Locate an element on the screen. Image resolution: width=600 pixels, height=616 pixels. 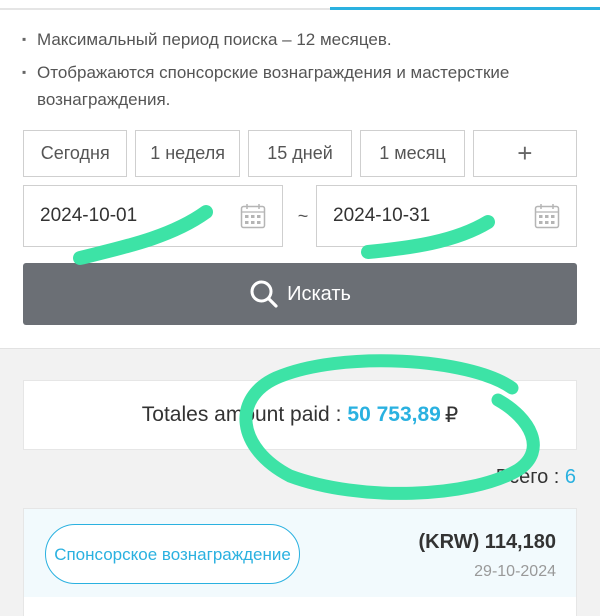
period-today-button: Сегодня is located at coordinates (75, 153).